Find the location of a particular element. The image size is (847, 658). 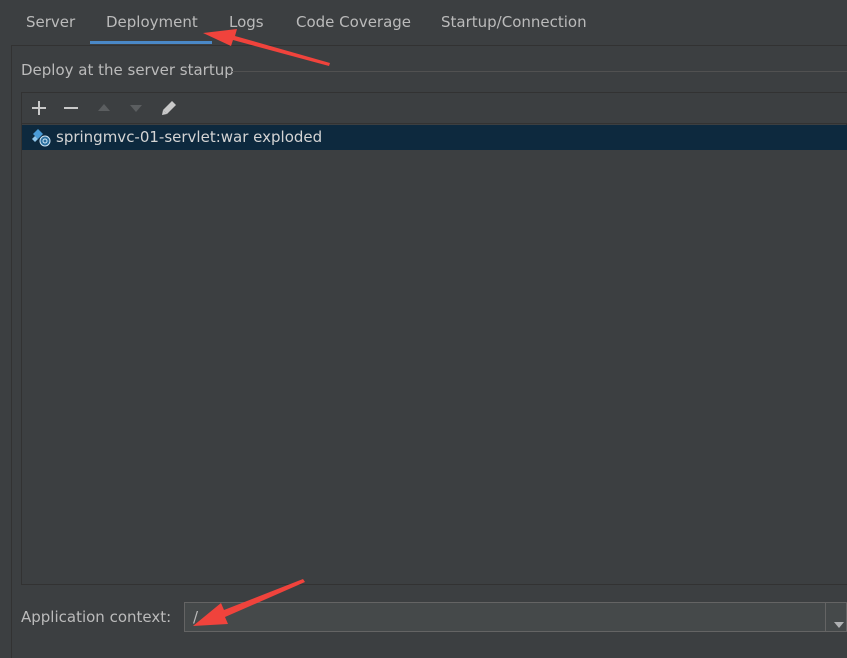

arrow-down-icon is located at coordinates (136, 108).